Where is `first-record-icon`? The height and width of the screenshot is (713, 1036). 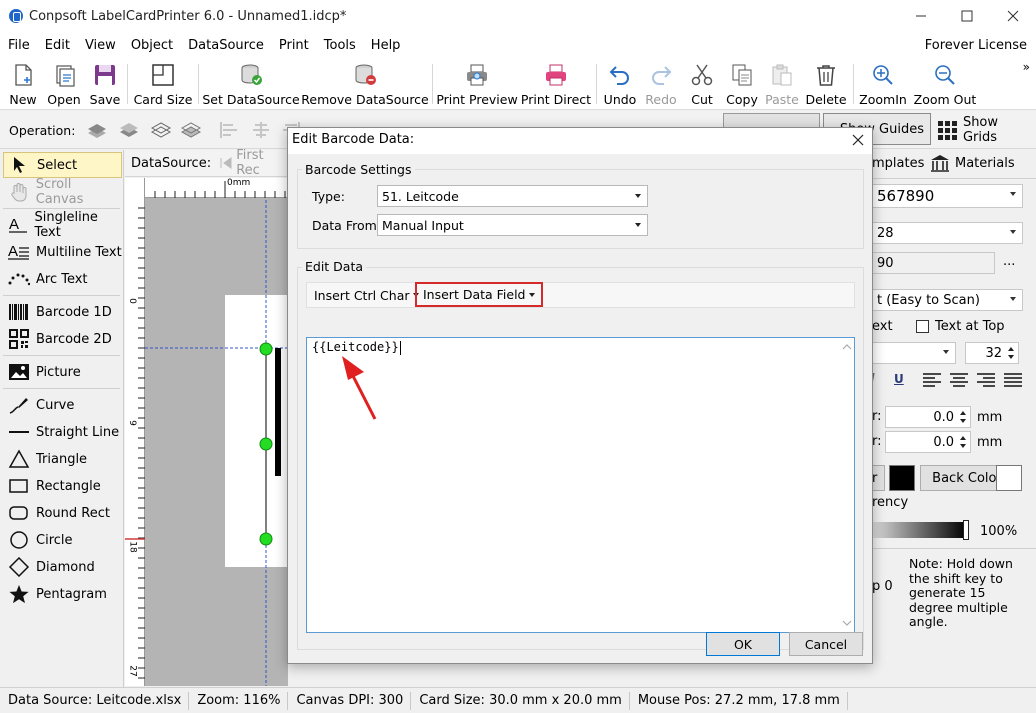 first-record-icon is located at coordinates (225, 163).